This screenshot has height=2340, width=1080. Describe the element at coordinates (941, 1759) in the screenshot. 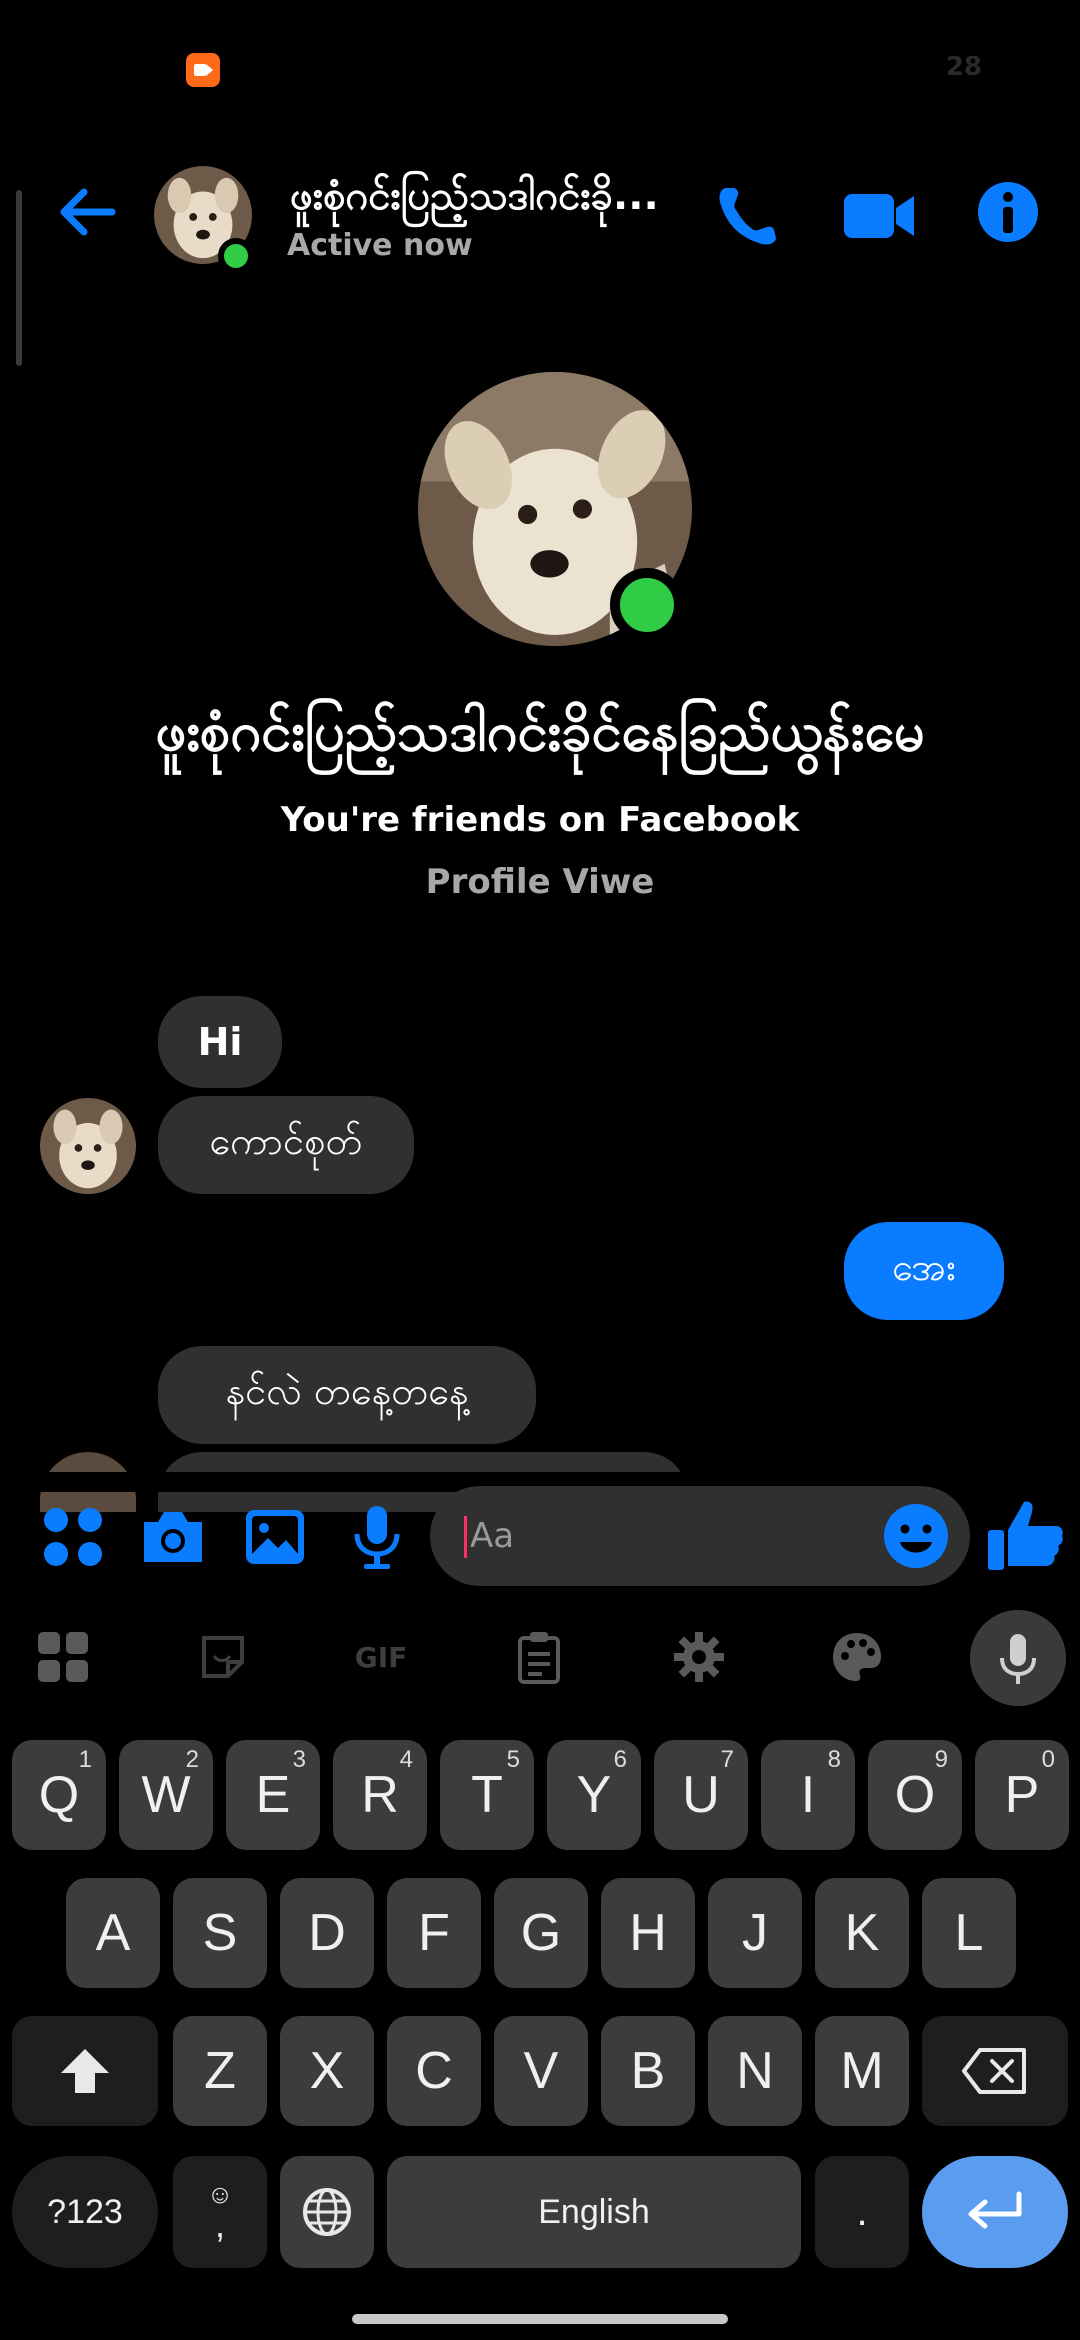

I see `key-number-hint: 9` at that location.